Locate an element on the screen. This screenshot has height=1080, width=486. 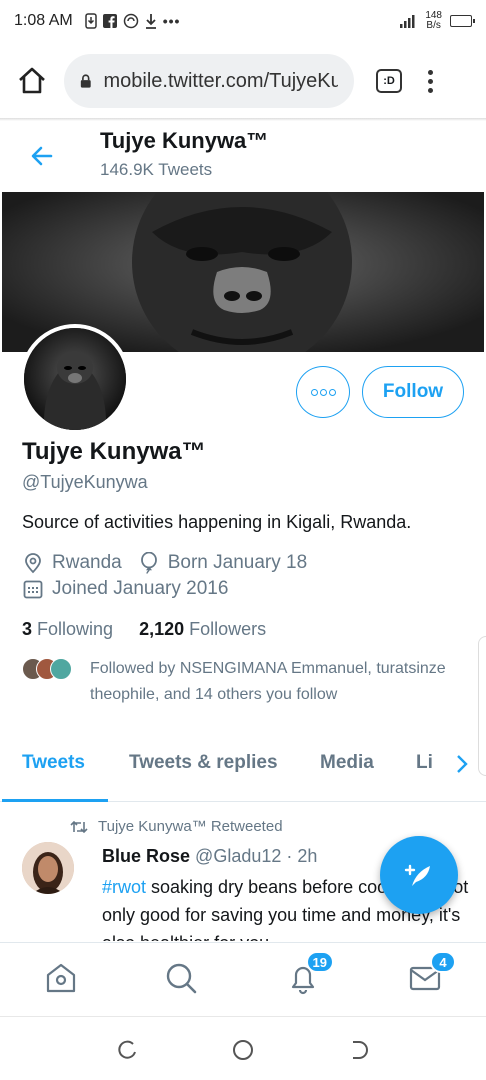
notification-icons: ••• is located at coordinates (132, 21).